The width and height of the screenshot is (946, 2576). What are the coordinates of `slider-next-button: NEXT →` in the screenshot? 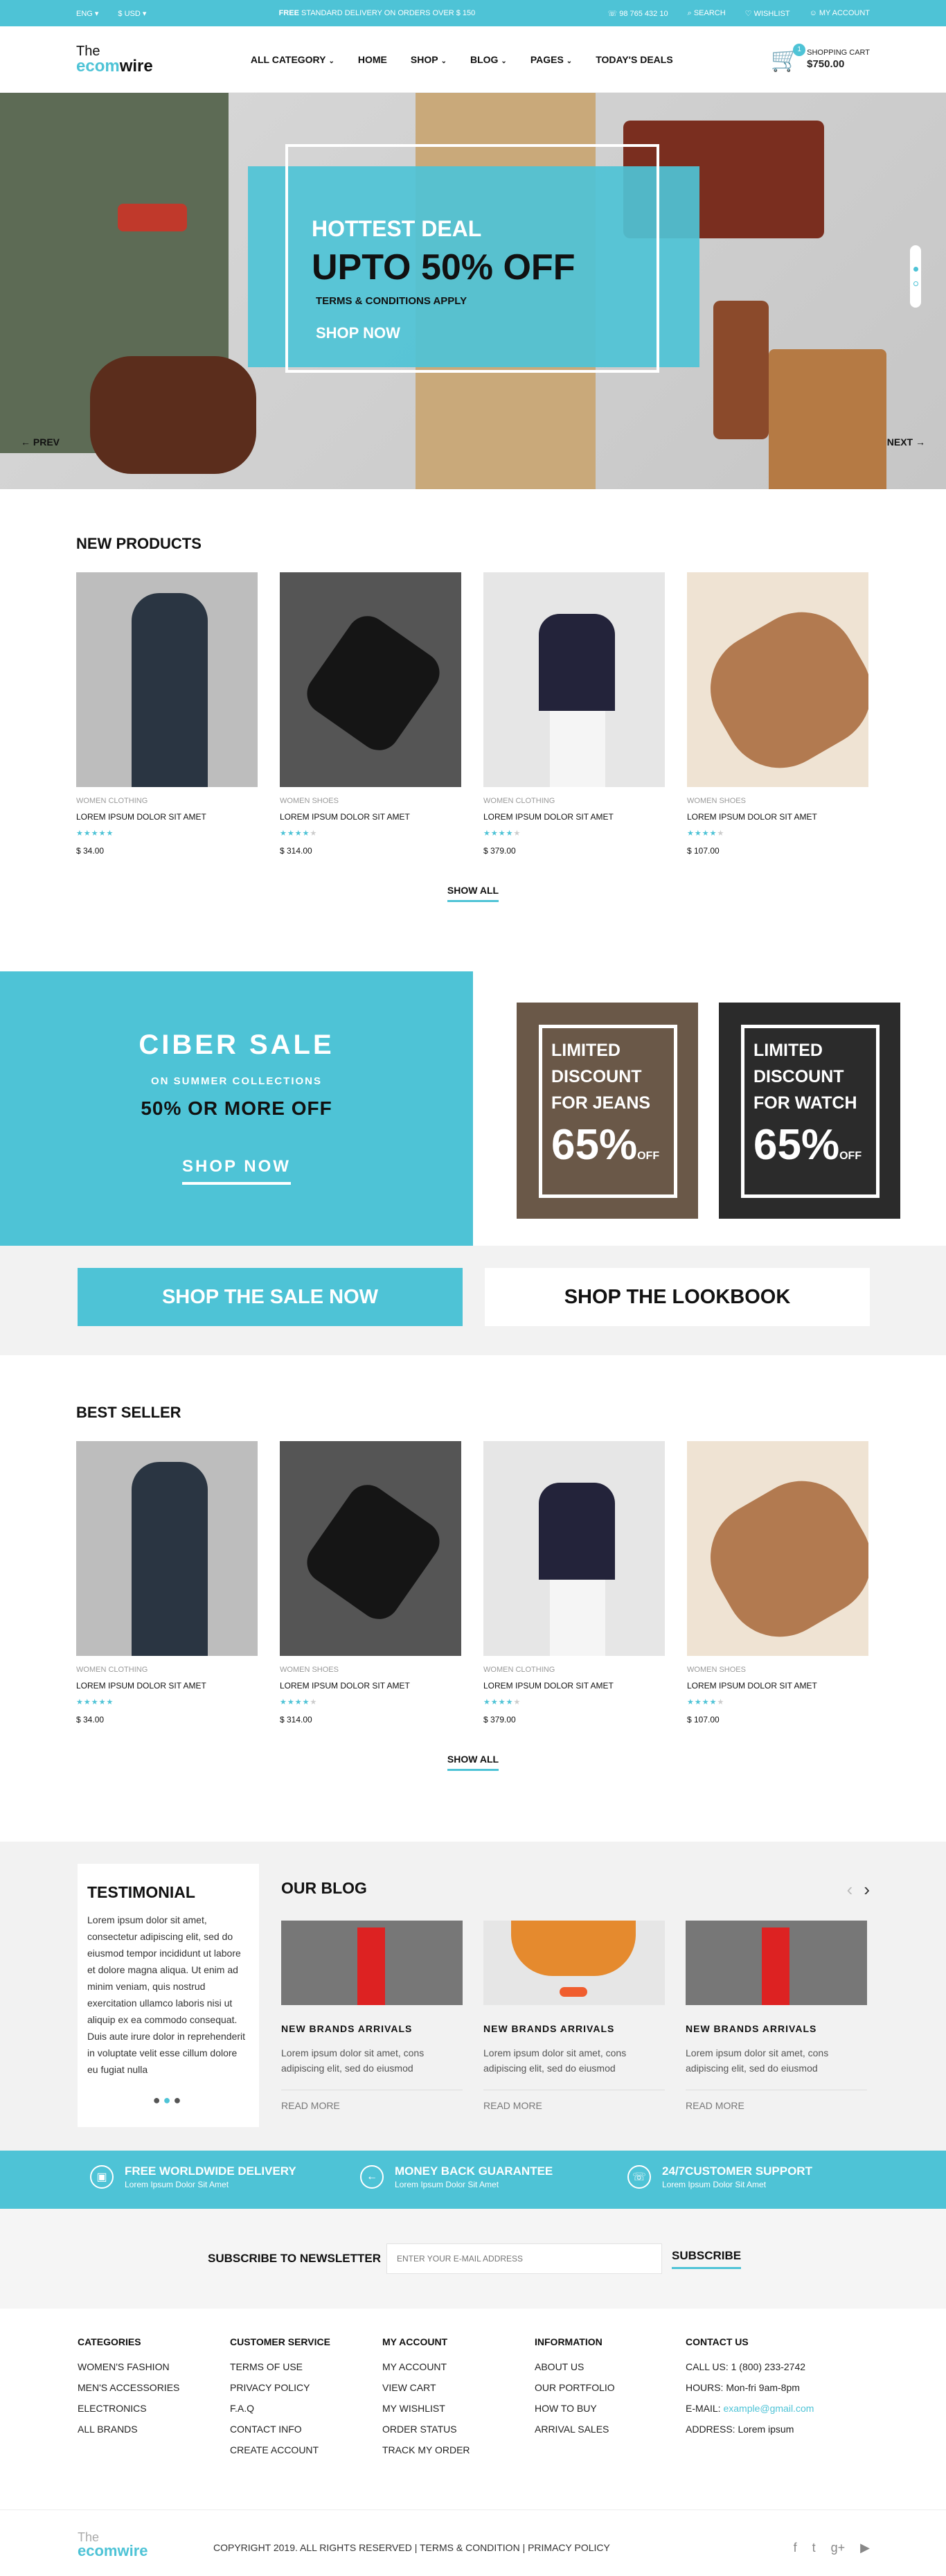 It's located at (906, 442).